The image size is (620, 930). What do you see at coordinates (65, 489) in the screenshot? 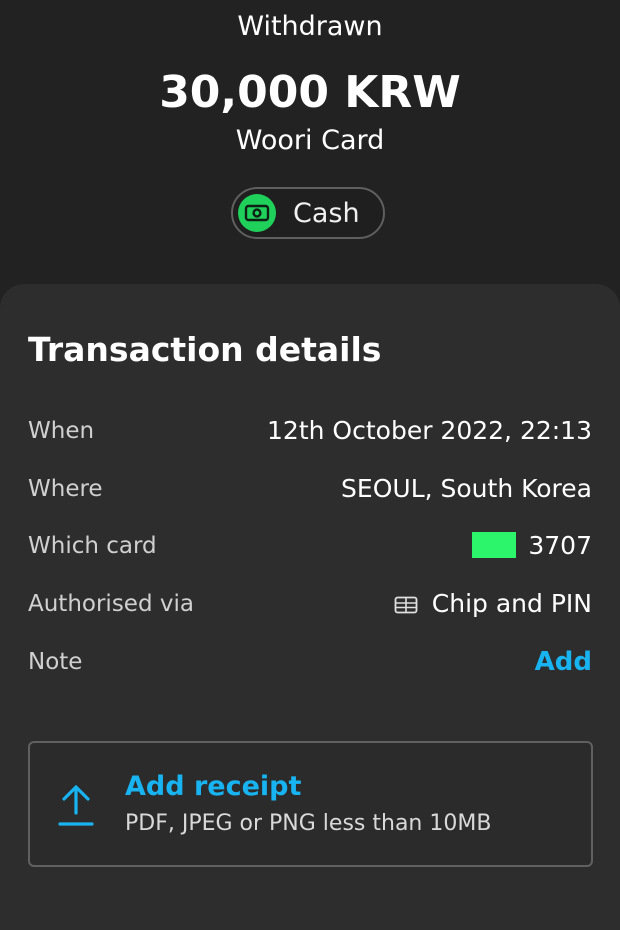
I see `detail-label: Where` at bounding box center [65, 489].